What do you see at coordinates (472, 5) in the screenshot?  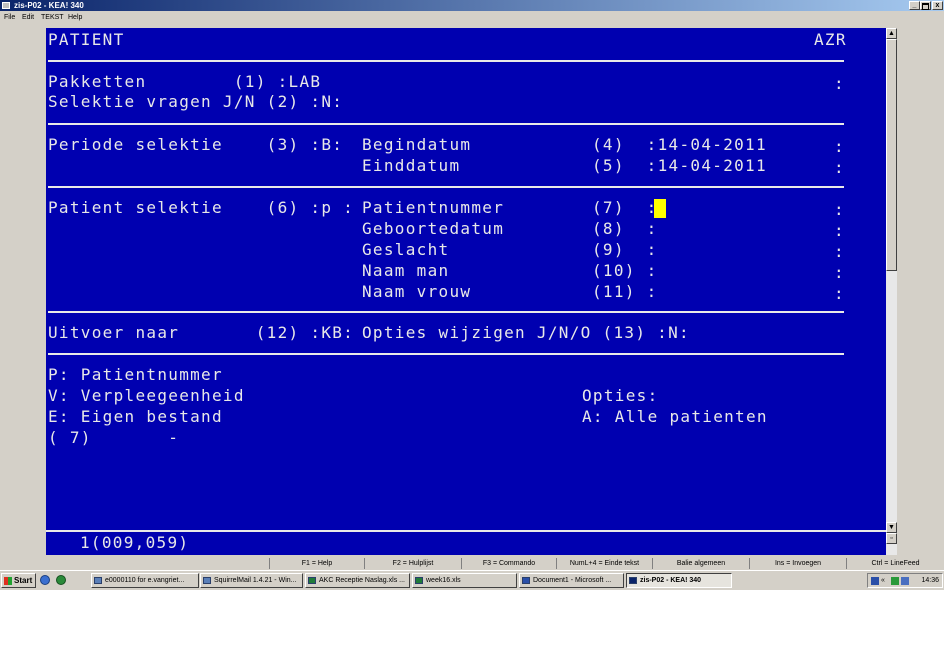 I see `window-title-bar: zis-P02 - KEA! 340 _ x` at bounding box center [472, 5].